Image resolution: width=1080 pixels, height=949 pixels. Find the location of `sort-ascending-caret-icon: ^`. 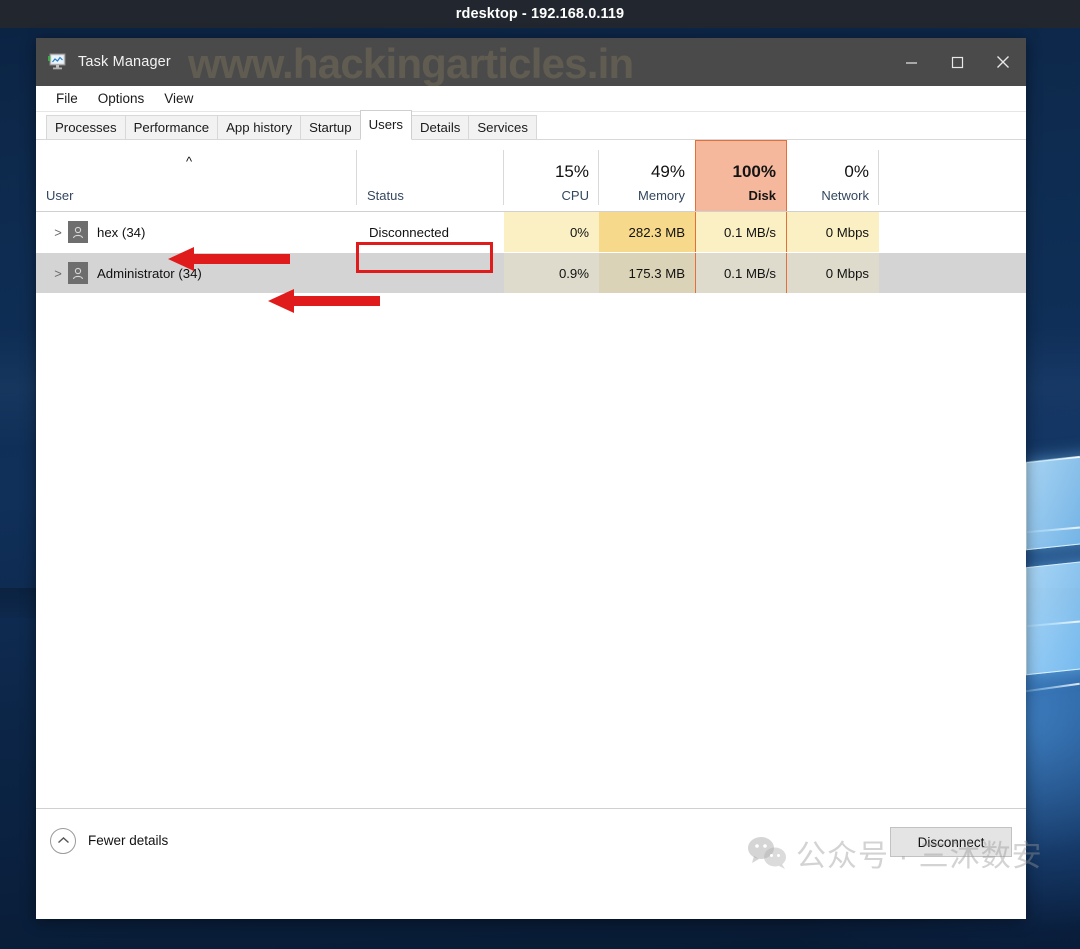

sort-ascending-caret-icon: ^ is located at coordinates (189, 161).